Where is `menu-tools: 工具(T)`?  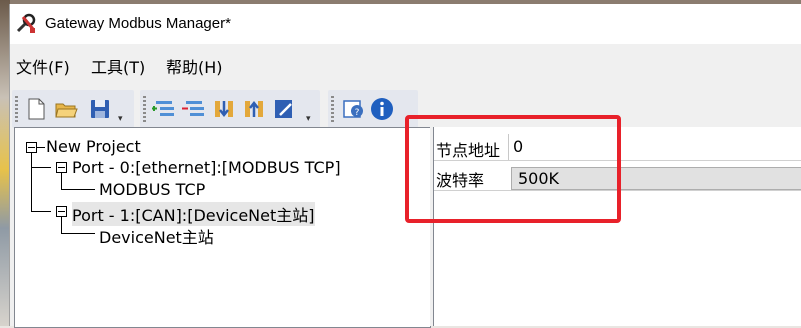 menu-tools: 工具(T) is located at coordinates (118, 66).